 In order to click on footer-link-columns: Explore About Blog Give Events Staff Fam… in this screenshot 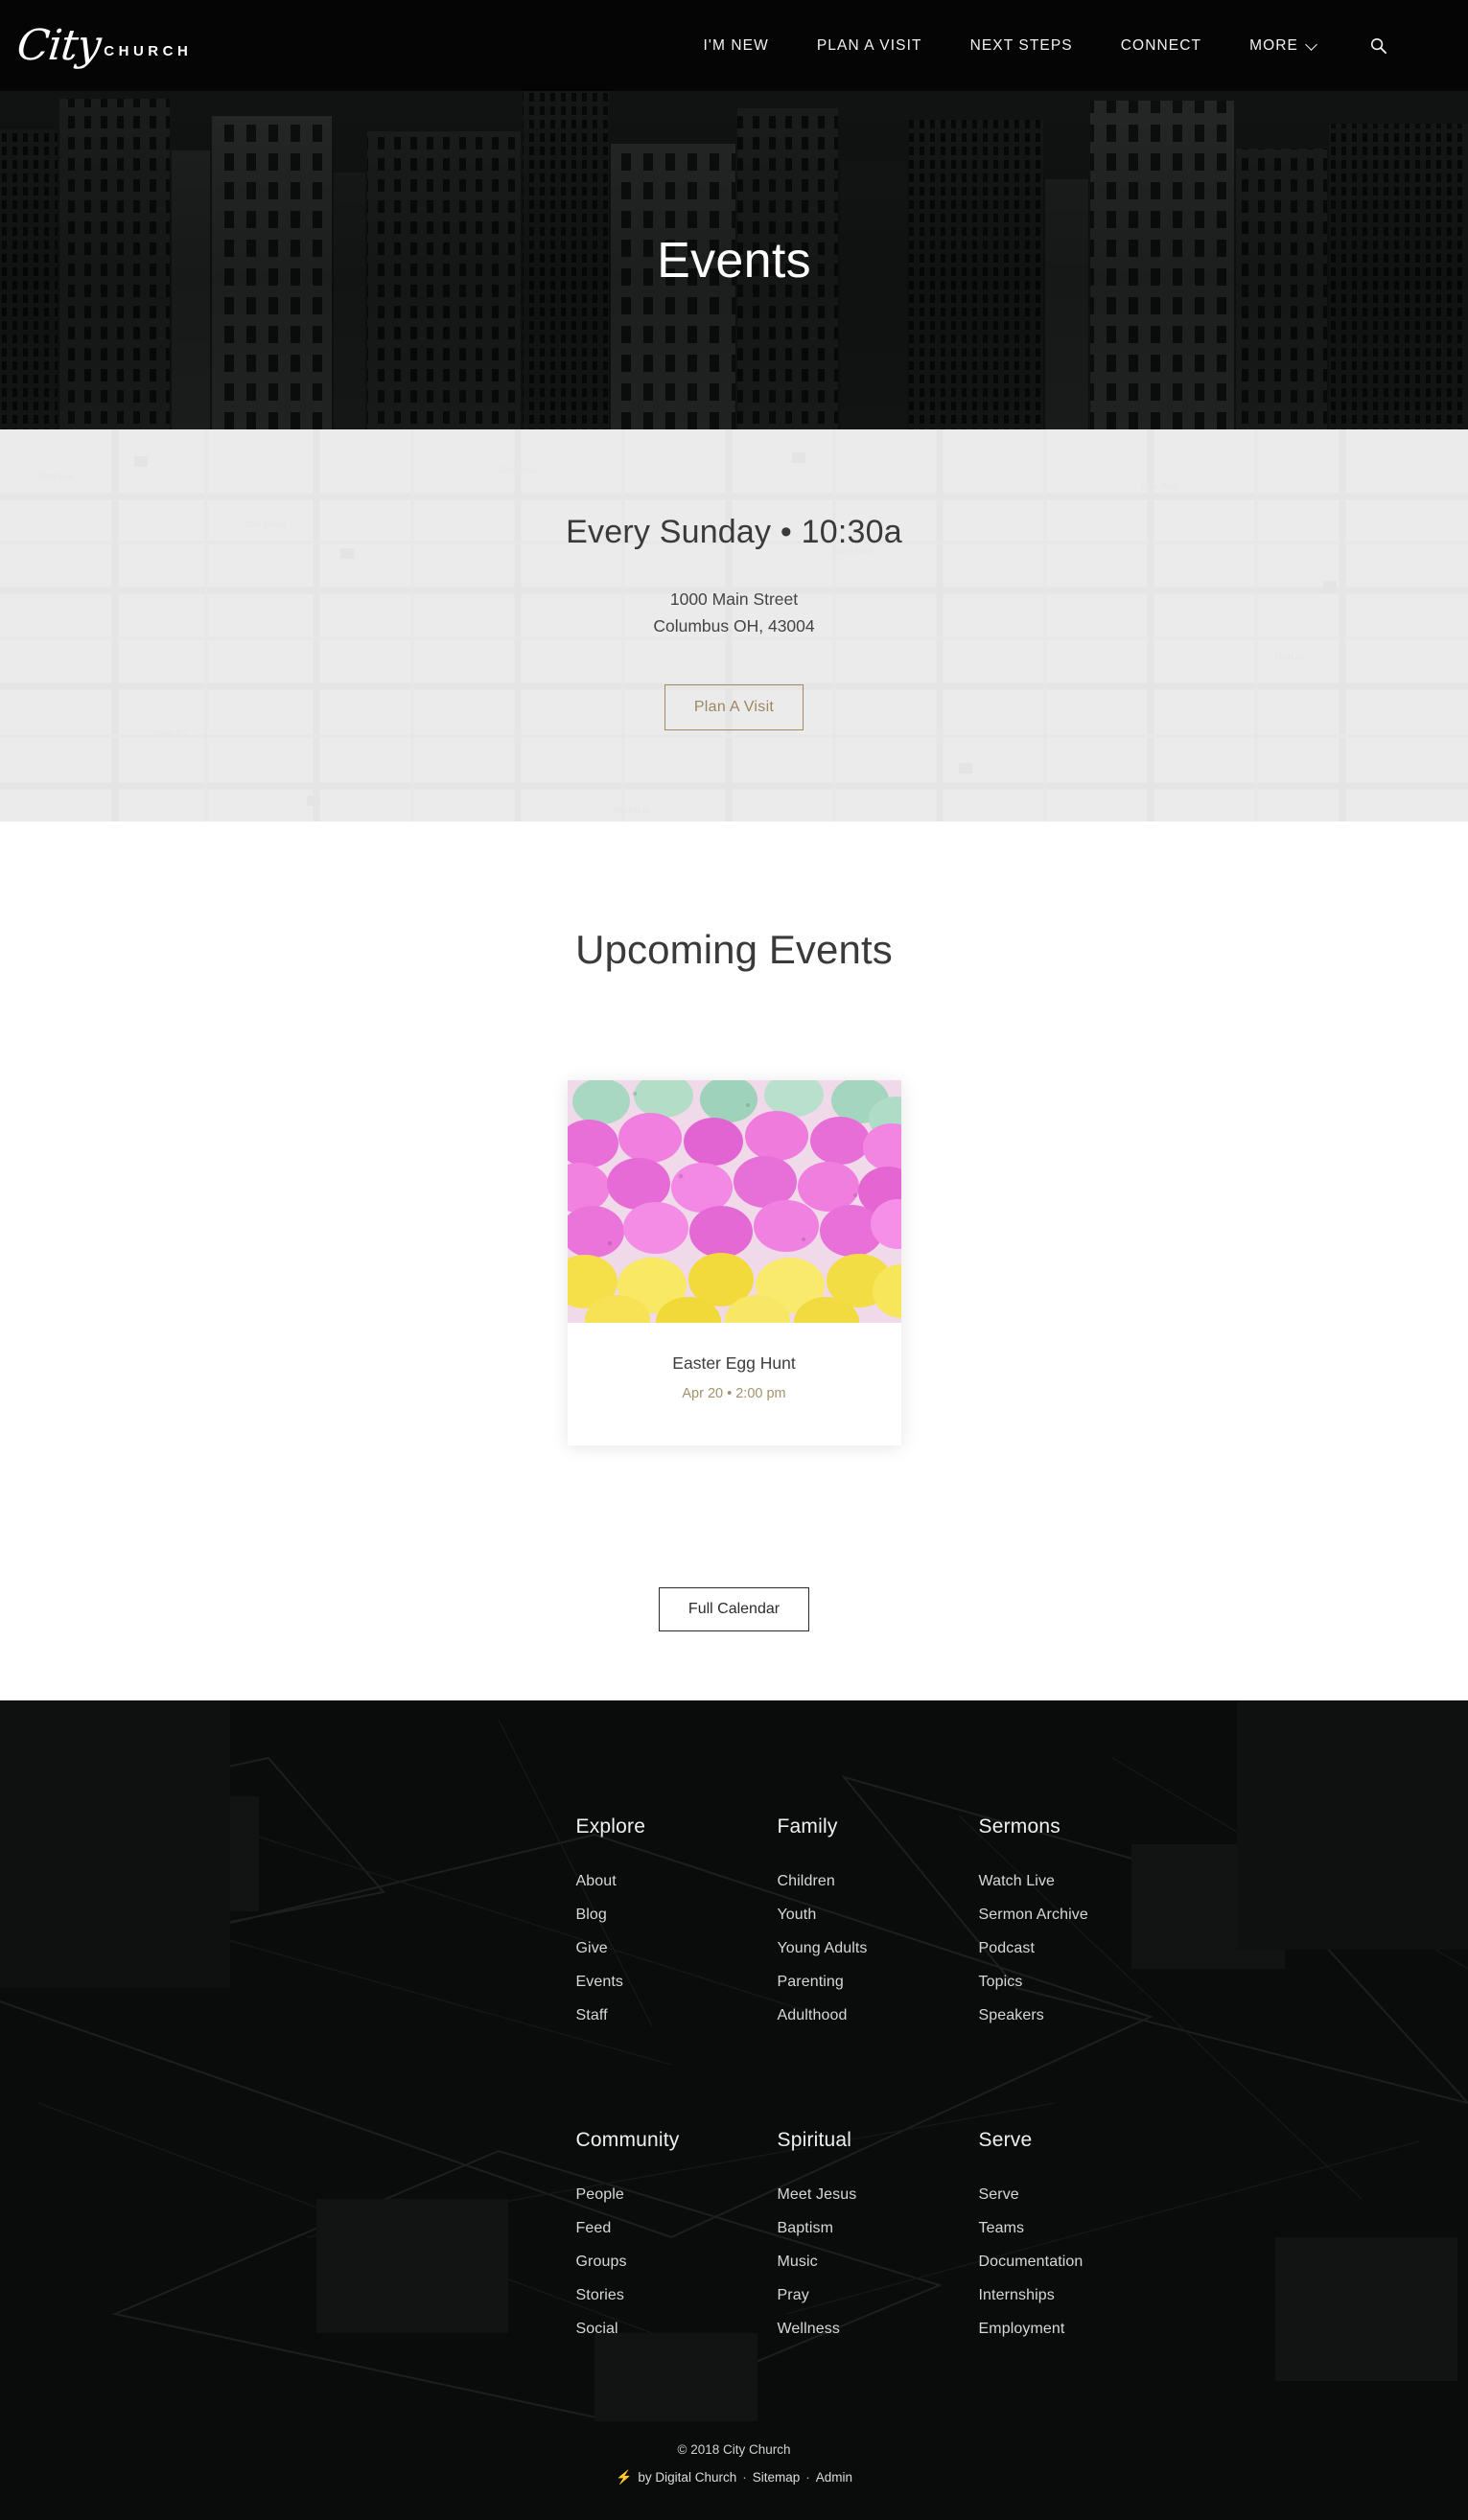, I will do `click(735, 2085)`.